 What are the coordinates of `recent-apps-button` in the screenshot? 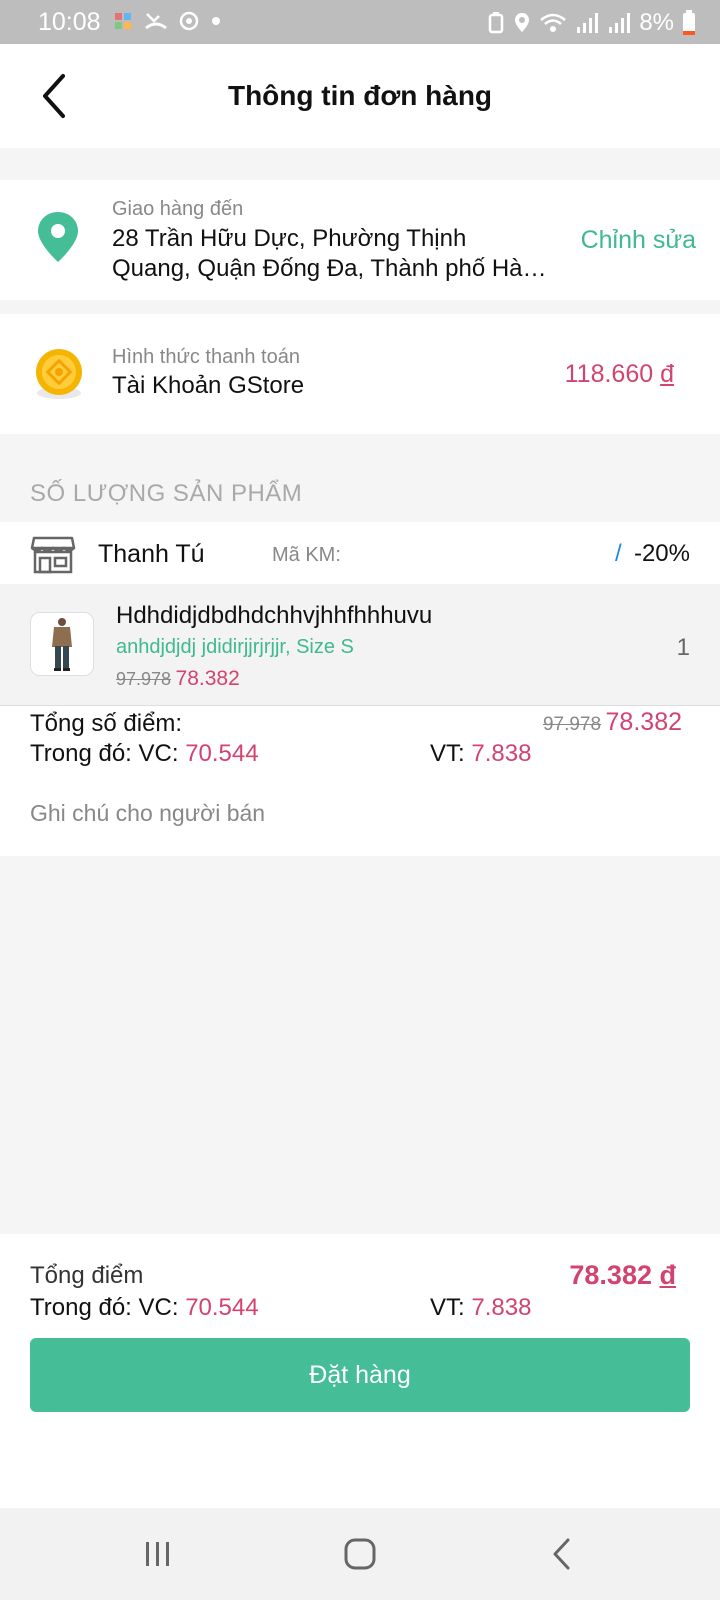 It's located at (158, 1554).